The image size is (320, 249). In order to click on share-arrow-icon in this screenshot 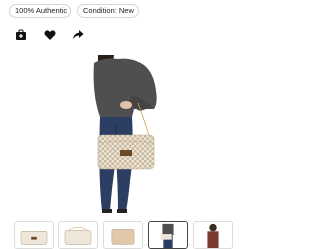, I will do `click(78, 35)`.